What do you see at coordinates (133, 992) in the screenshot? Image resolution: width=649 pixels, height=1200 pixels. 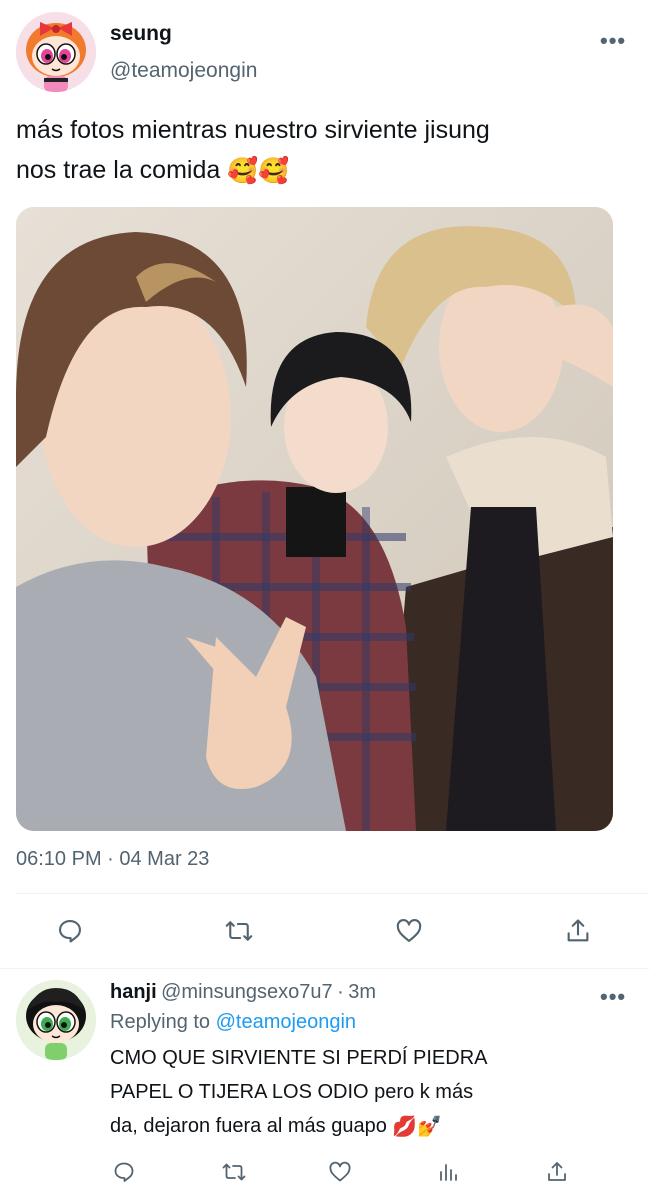 I see `reply-author-name: hanji` at bounding box center [133, 992].